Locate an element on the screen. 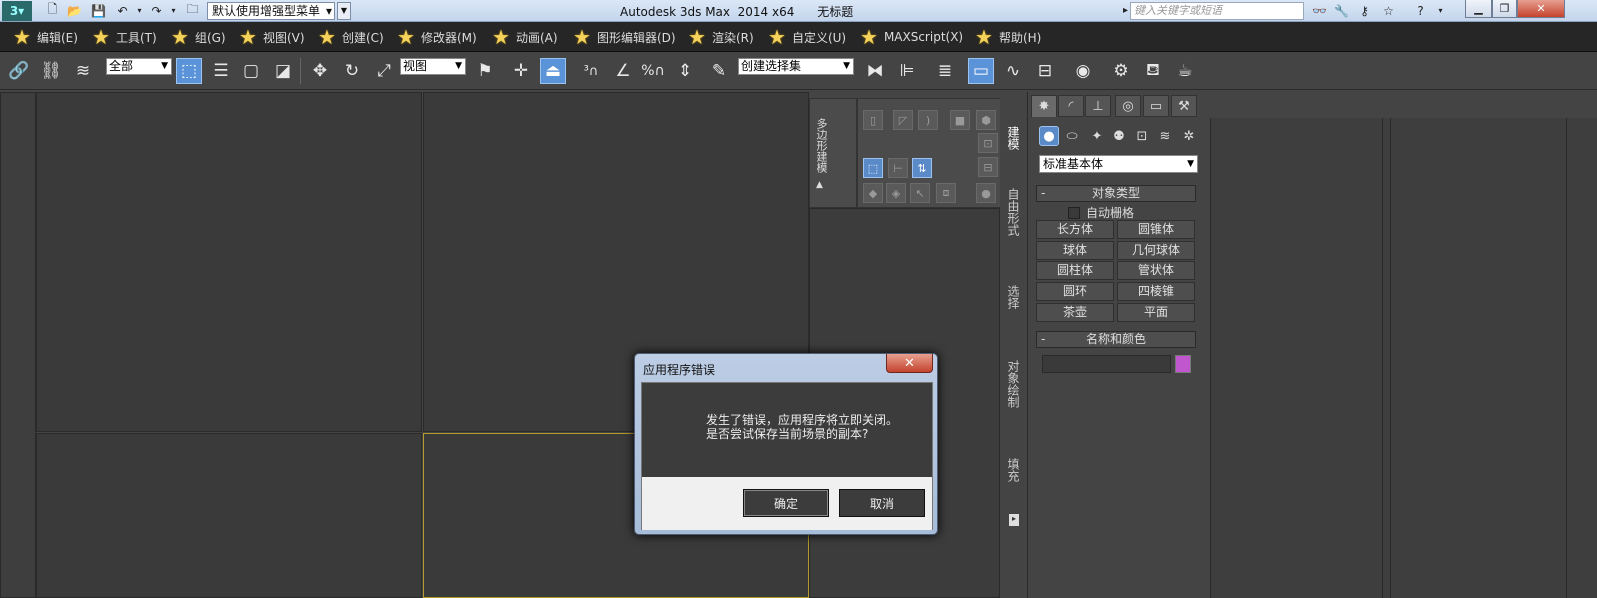 The image size is (1597, 598). geosphere-button: 几何球体 is located at coordinates (1156, 250).